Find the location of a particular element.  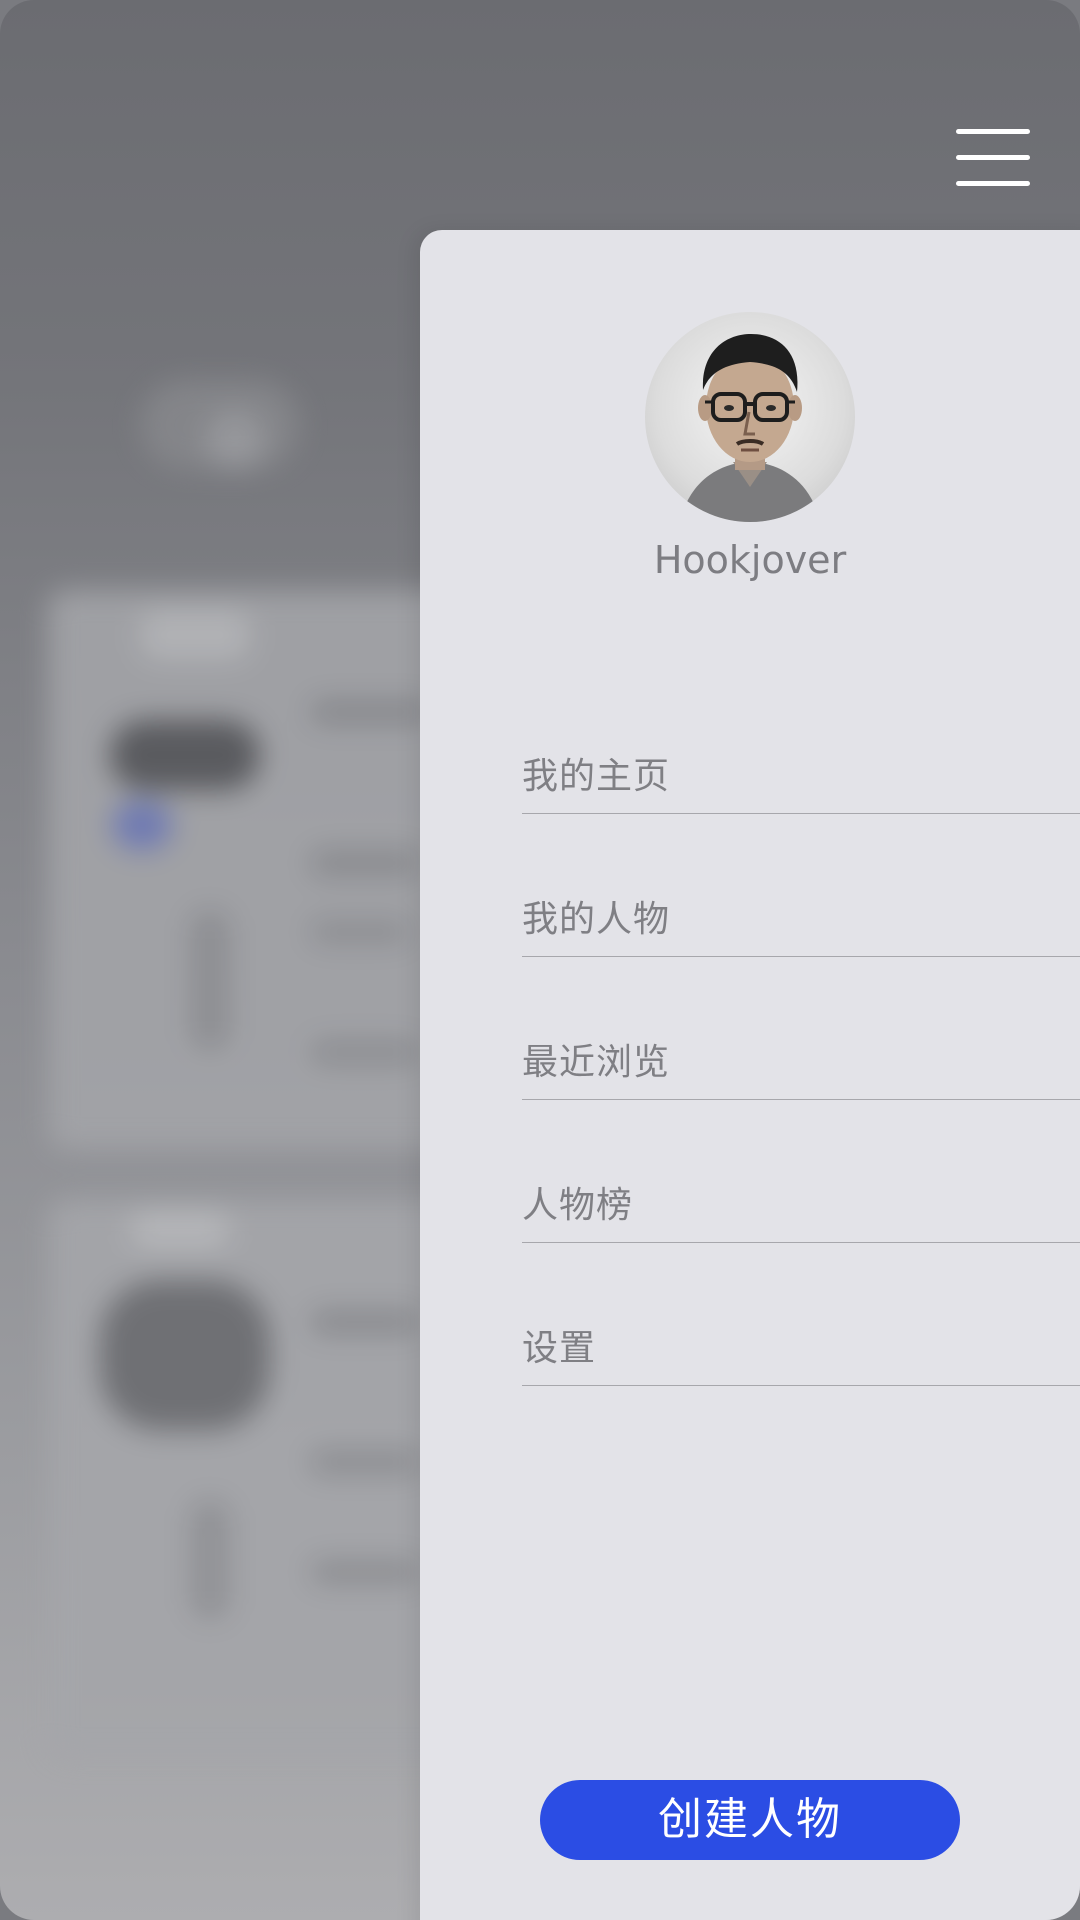

menu-item-character-ranking: 人物榜 is located at coordinates (801, 1172).